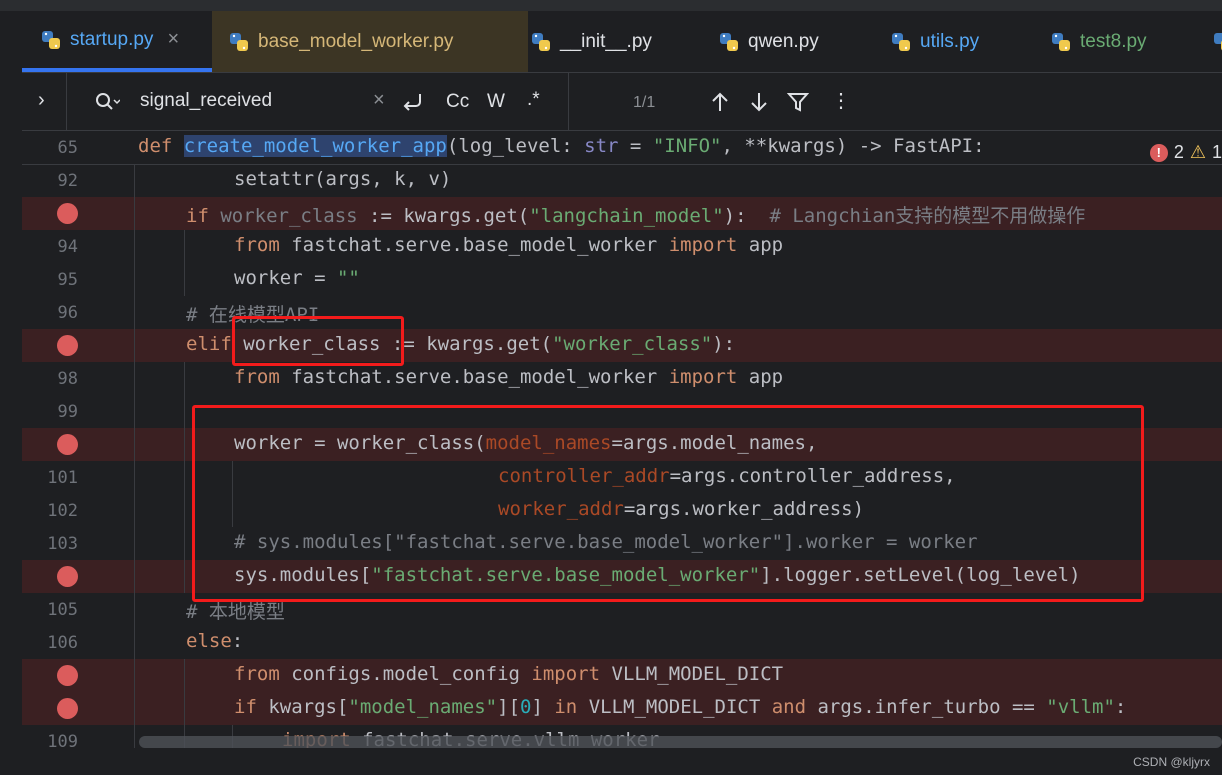  What do you see at coordinates (759, 102) in the screenshot?
I see `arrow-down-icon` at bounding box center [759, 102].